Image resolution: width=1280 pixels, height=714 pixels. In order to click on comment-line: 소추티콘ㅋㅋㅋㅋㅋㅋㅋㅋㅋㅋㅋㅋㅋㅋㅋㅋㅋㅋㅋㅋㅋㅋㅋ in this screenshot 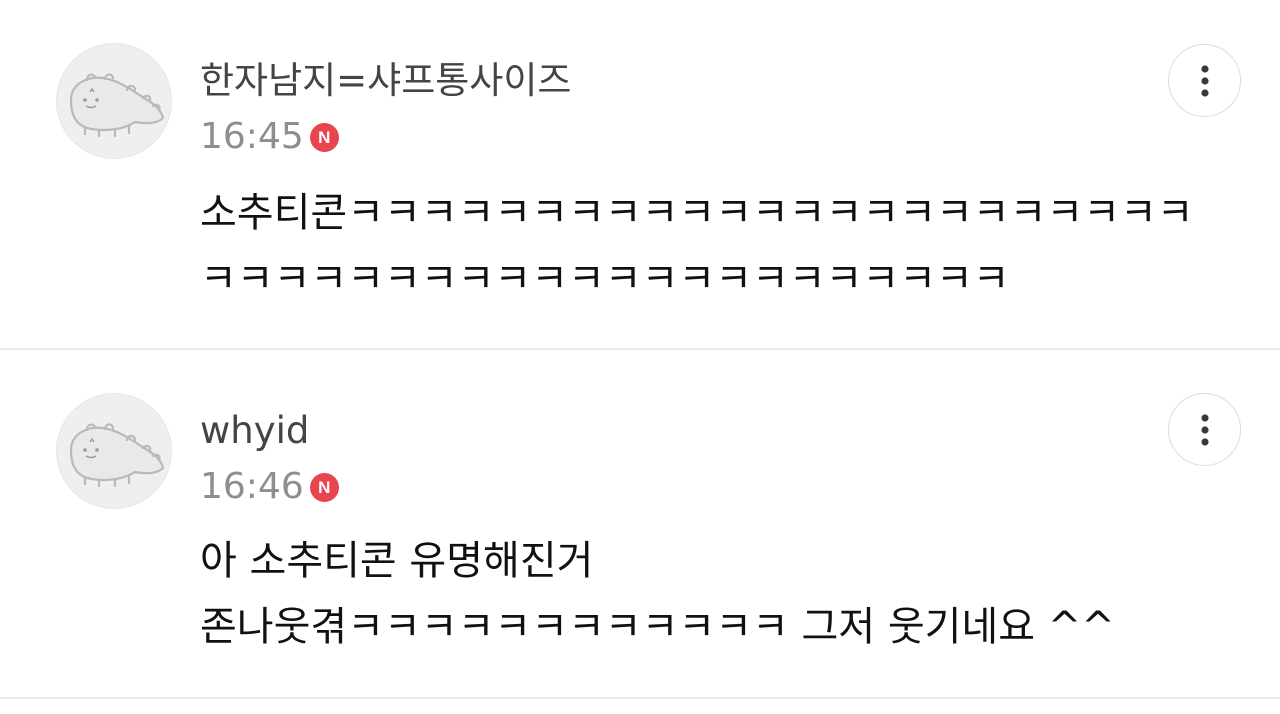, I will do `click(697, 213)`.